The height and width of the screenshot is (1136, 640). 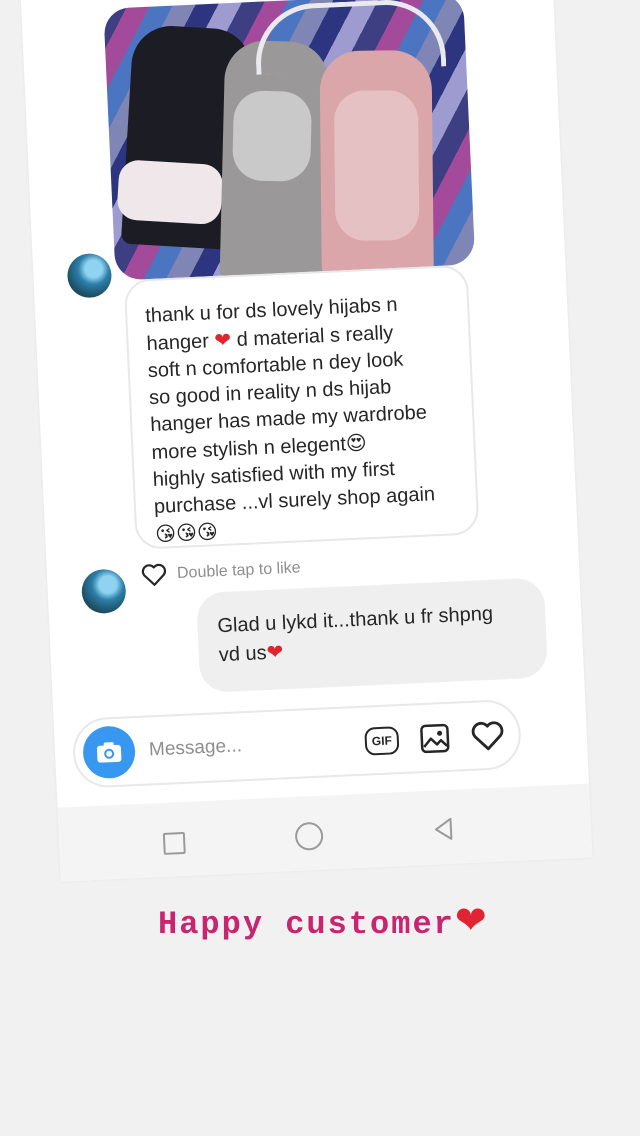 I want to click on message-text: d material s really, so click(x=315, y=336).